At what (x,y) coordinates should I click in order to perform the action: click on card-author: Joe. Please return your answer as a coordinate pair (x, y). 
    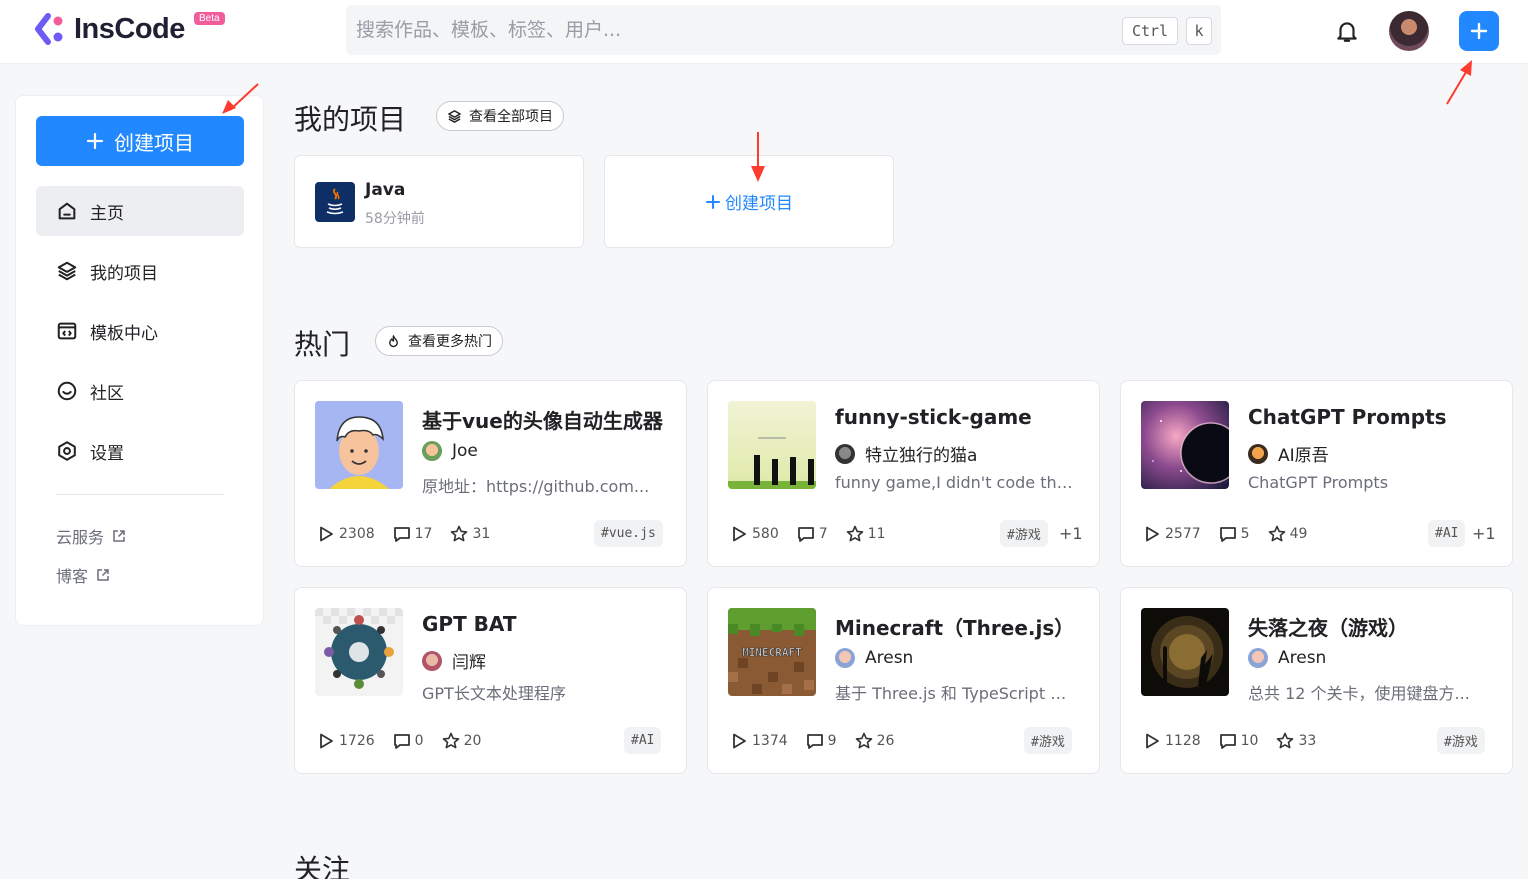
    Looking at the image, I should click on (450, 451).